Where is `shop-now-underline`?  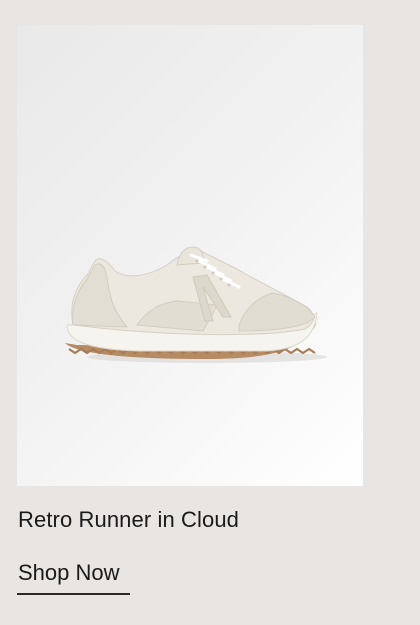
shop-now-underline is located at coordinates (73, 594).